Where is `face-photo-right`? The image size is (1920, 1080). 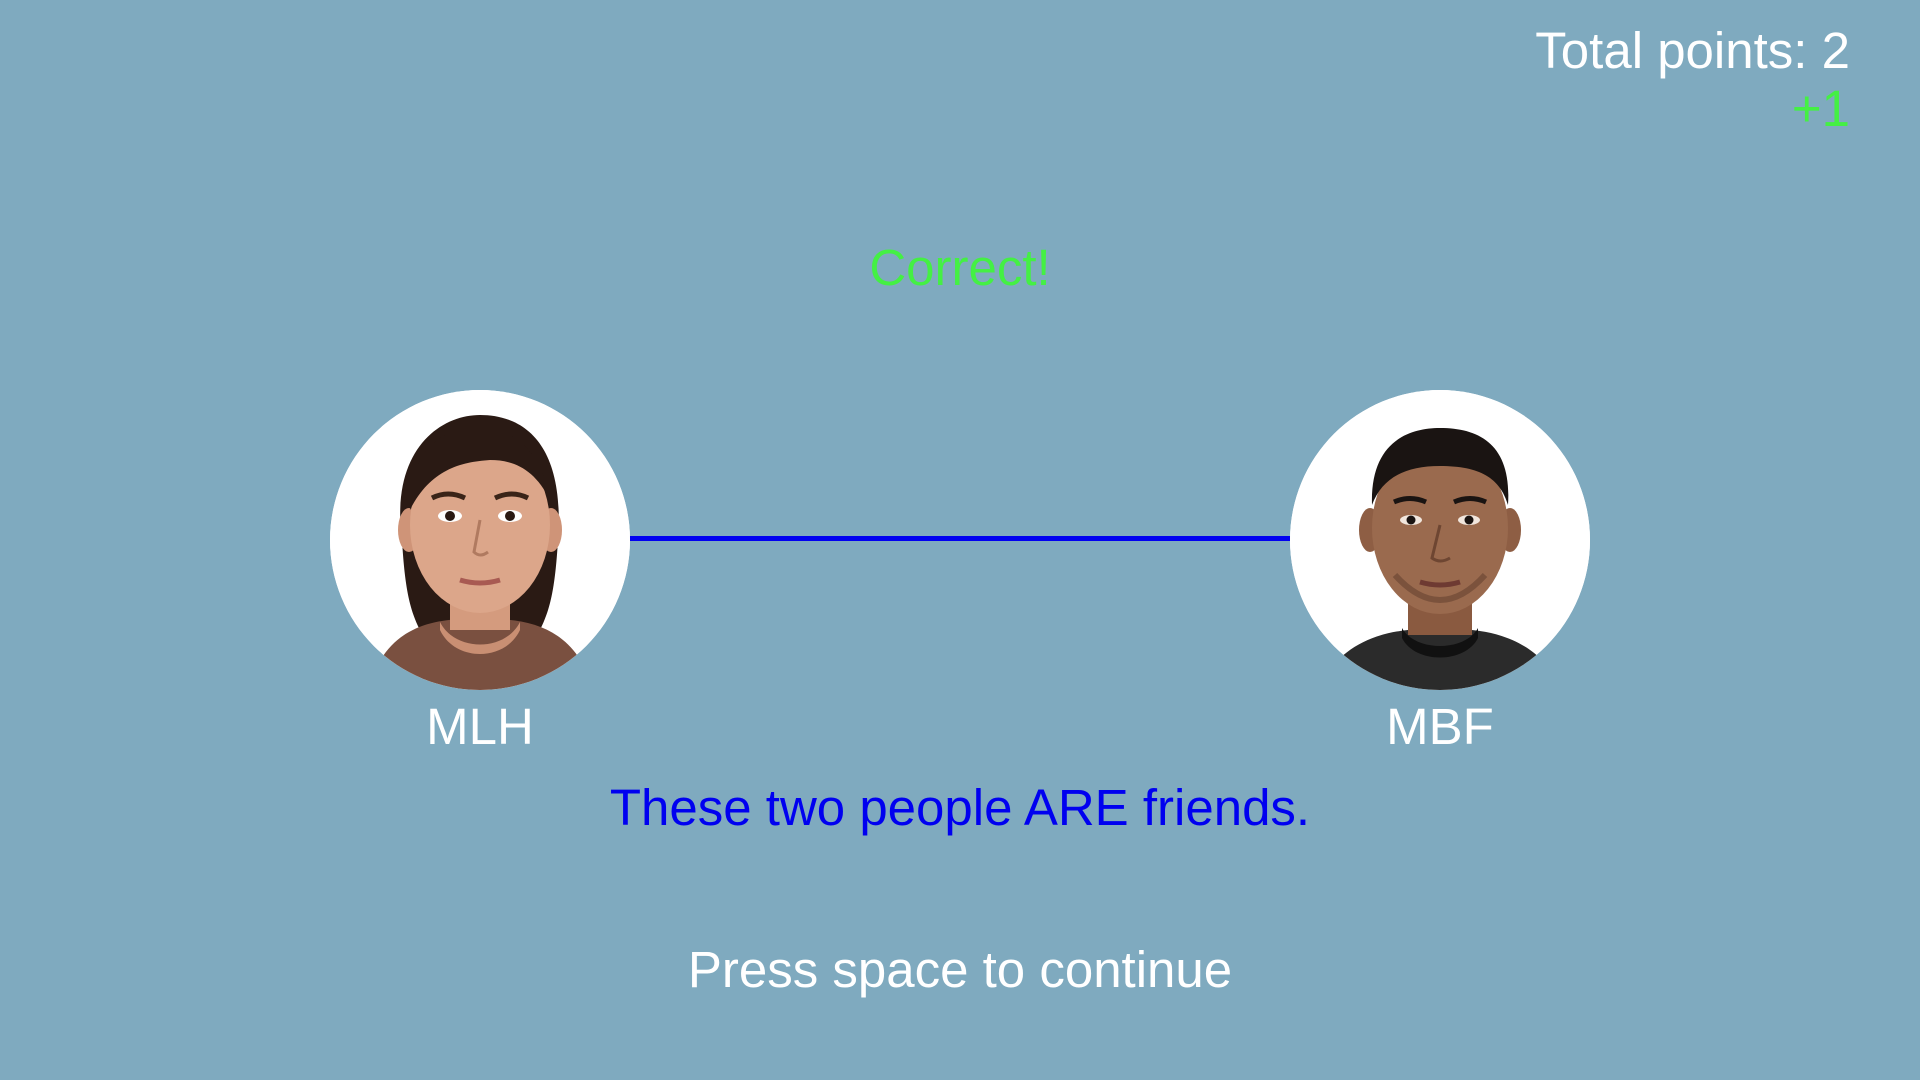
face-photo-right is located at coordinates (1440, 540).